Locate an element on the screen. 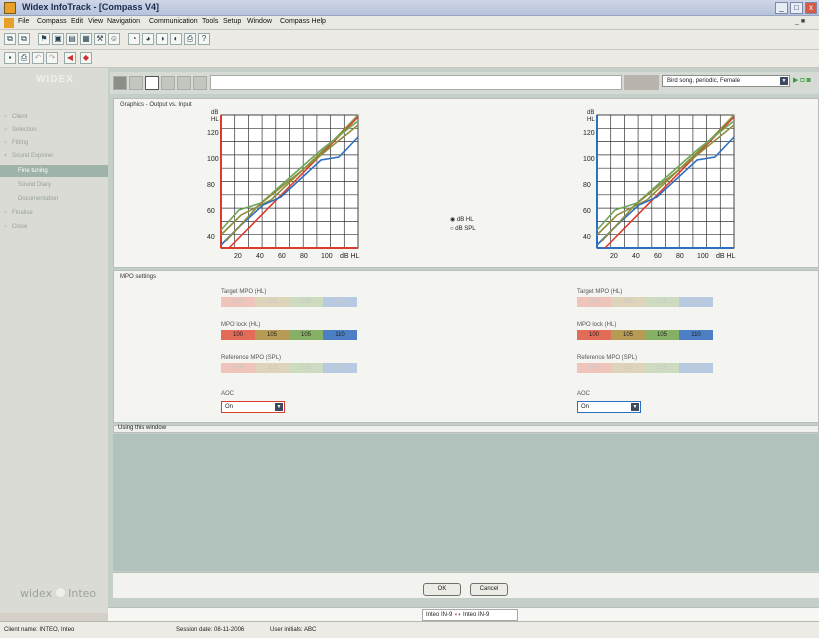 This screenshot has width=819, height=638. sidebar-item-label: Documentation is located at coordinates (38, 199).